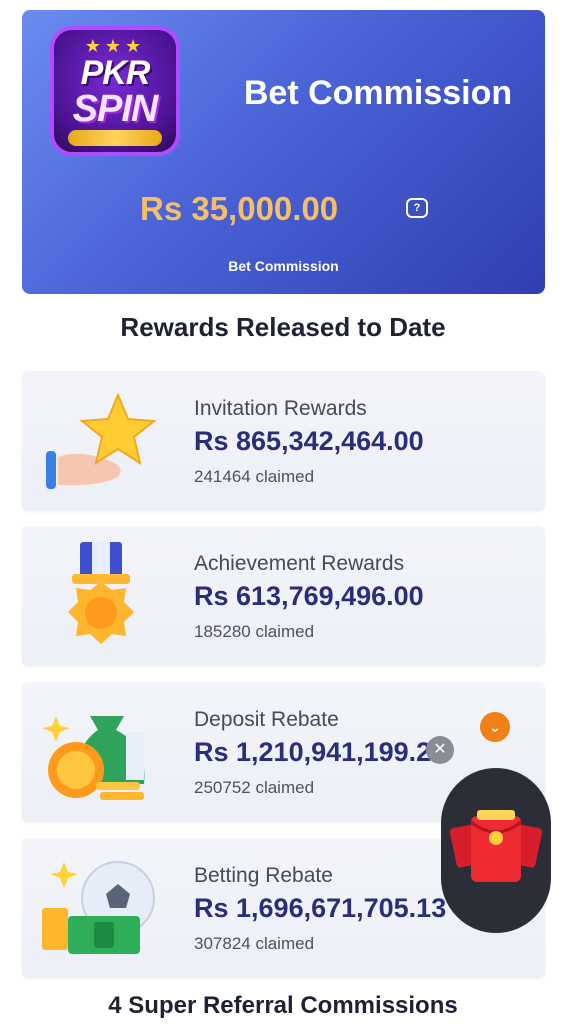 The height and width of the screenshot is (1024, 566). I want to click on bet-commission-amount: Rs 35,000.00, so click(239, 208).